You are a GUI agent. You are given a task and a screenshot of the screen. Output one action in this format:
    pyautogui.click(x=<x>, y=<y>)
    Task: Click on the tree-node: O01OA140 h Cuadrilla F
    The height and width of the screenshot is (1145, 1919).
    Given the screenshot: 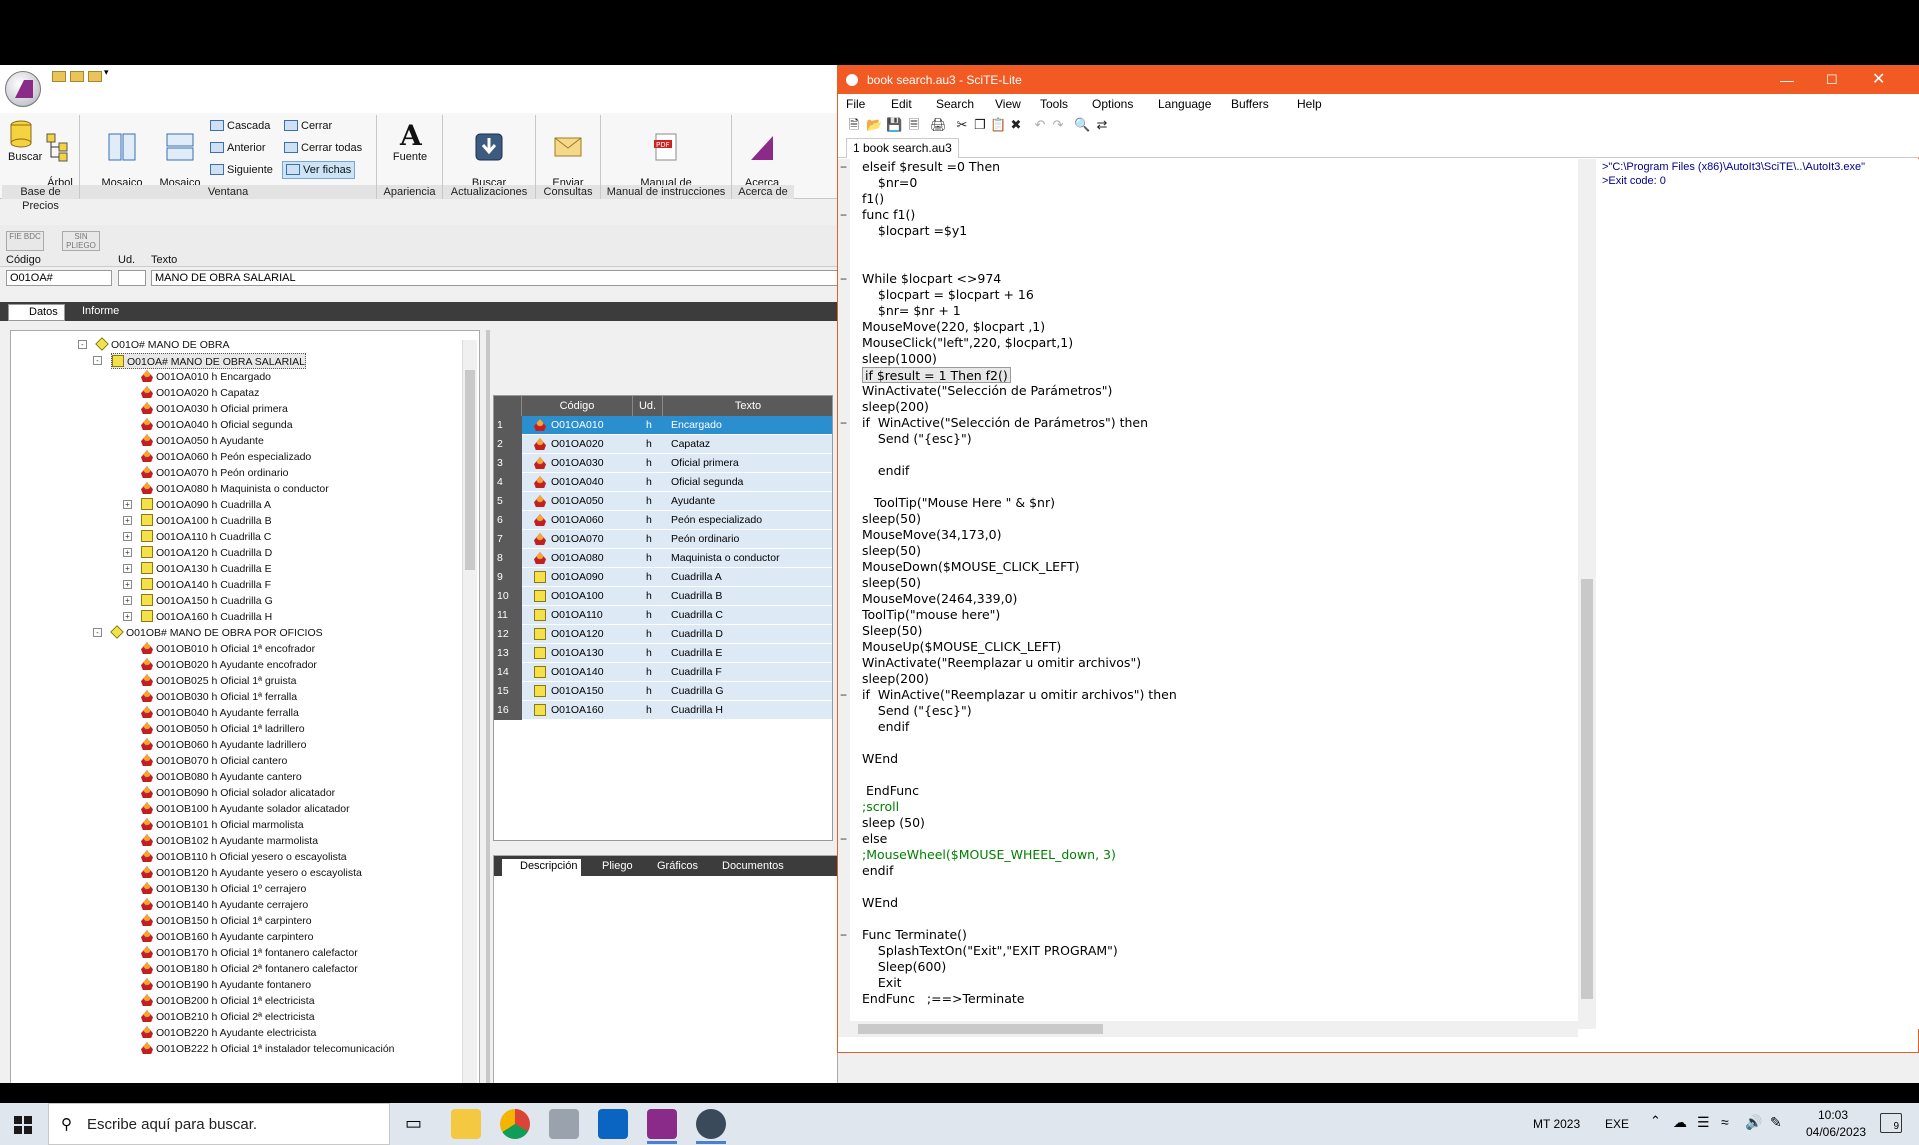 What is the action you would take?
    pyautogui.click(x=206, y=585)
    